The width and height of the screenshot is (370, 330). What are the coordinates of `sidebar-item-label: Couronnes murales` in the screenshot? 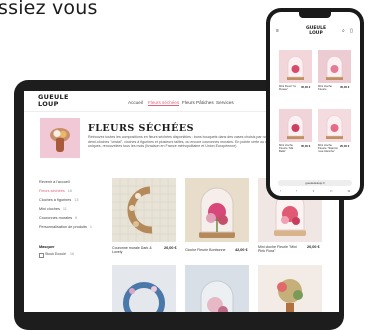 It's located at (56, 218).